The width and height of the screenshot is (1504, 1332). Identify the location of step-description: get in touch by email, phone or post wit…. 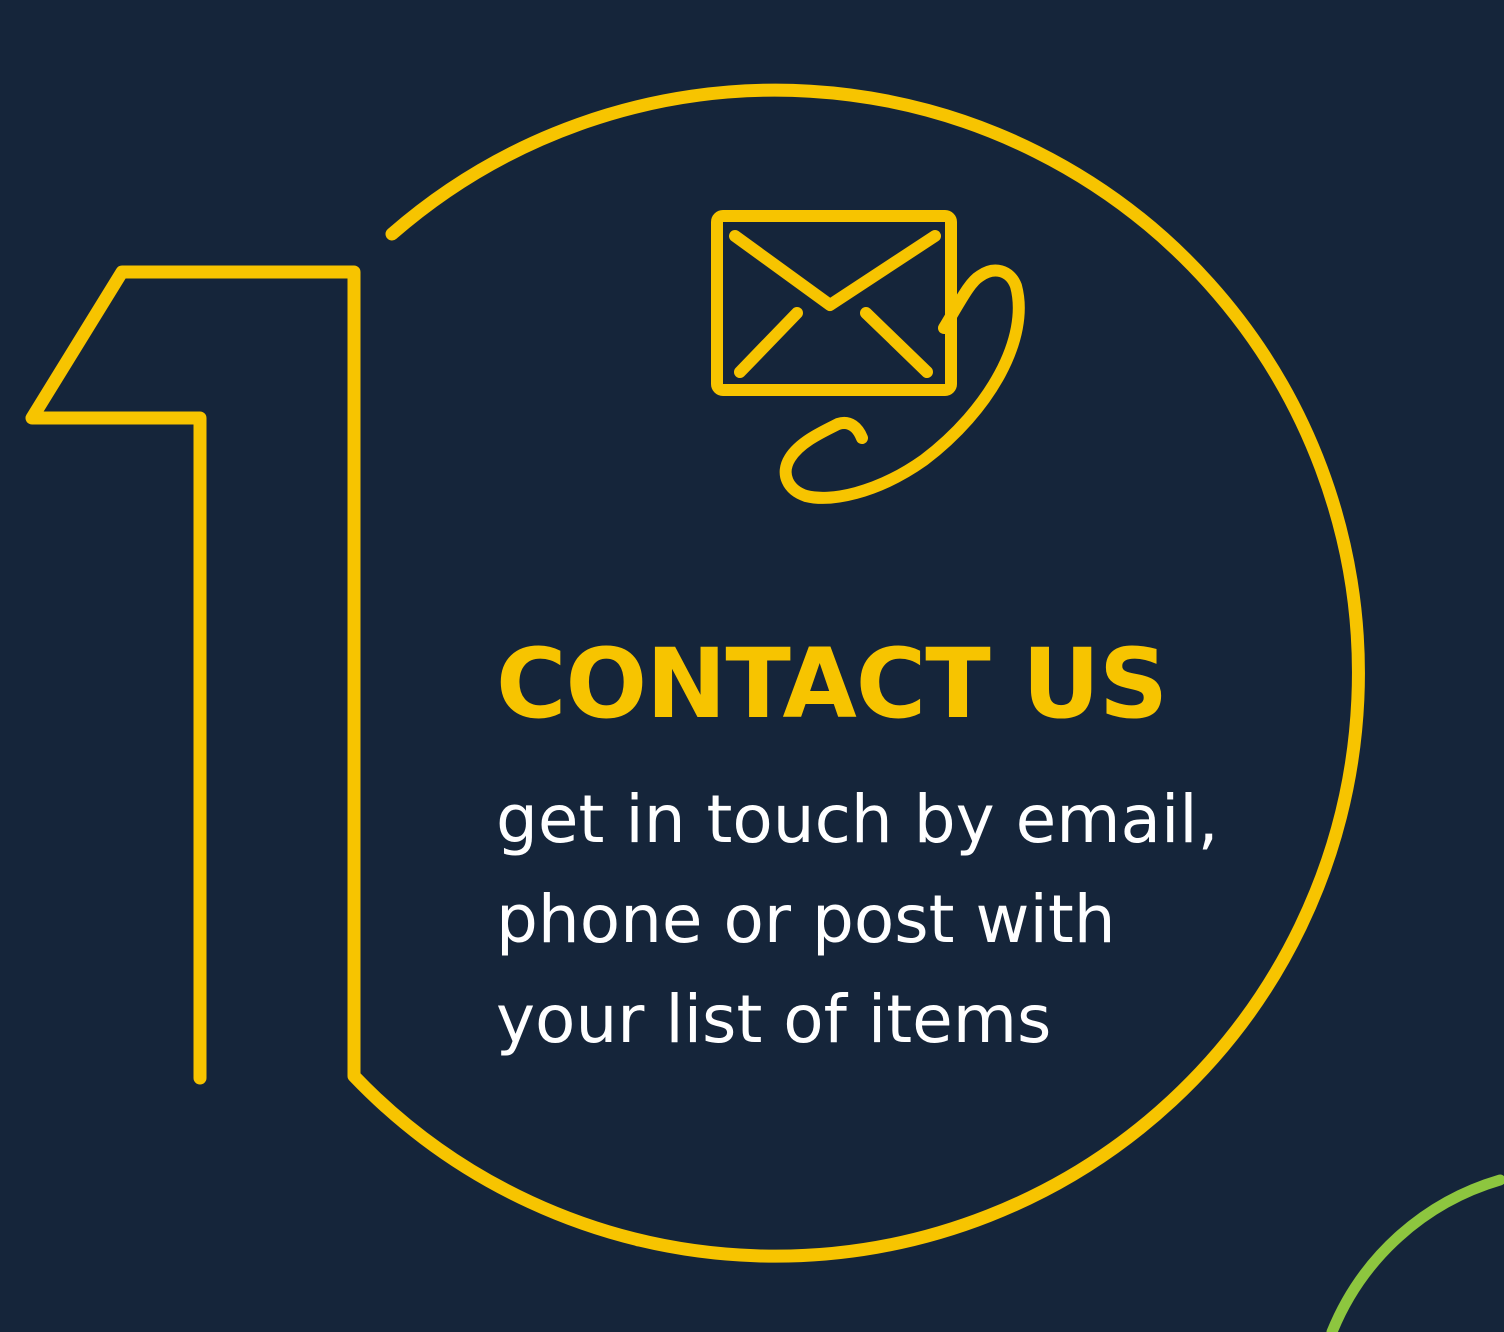
(857, 920).